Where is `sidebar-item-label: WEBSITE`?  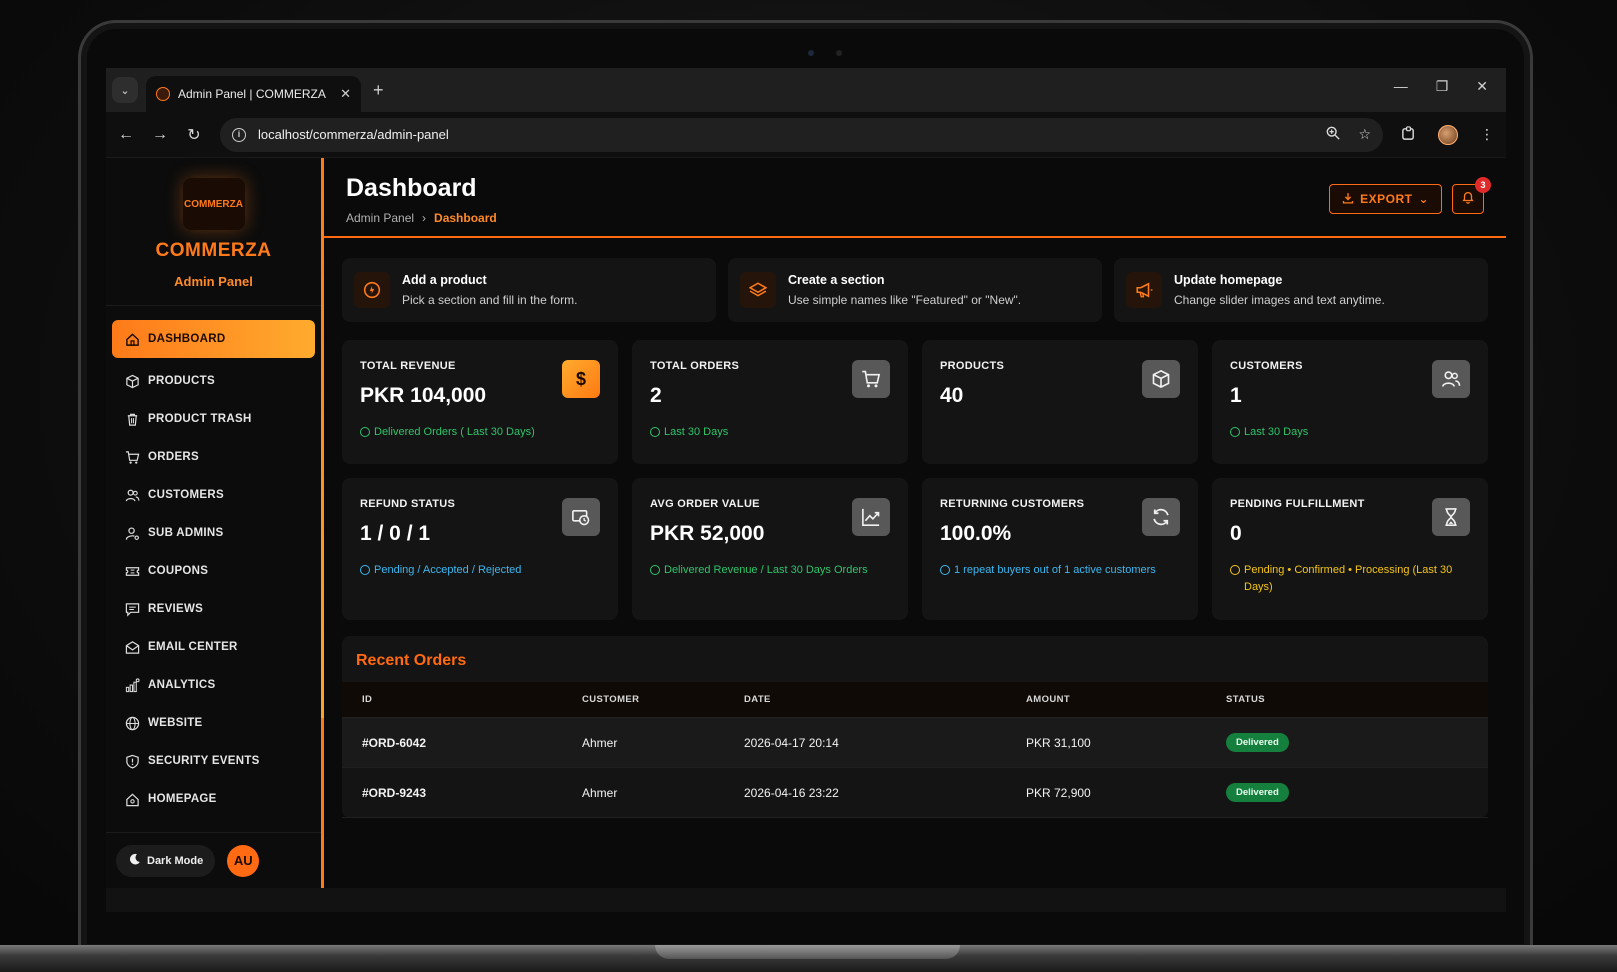
sidebar-item-label: WEBSITE is located at coordinates (175, 723).